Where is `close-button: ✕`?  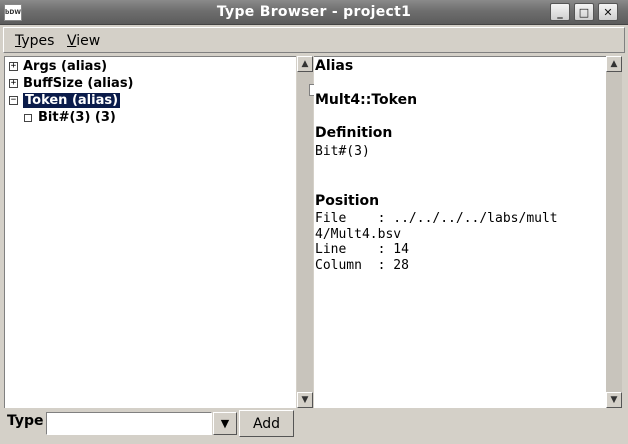 close-button: ✕ is located at coordinates (608, 12).